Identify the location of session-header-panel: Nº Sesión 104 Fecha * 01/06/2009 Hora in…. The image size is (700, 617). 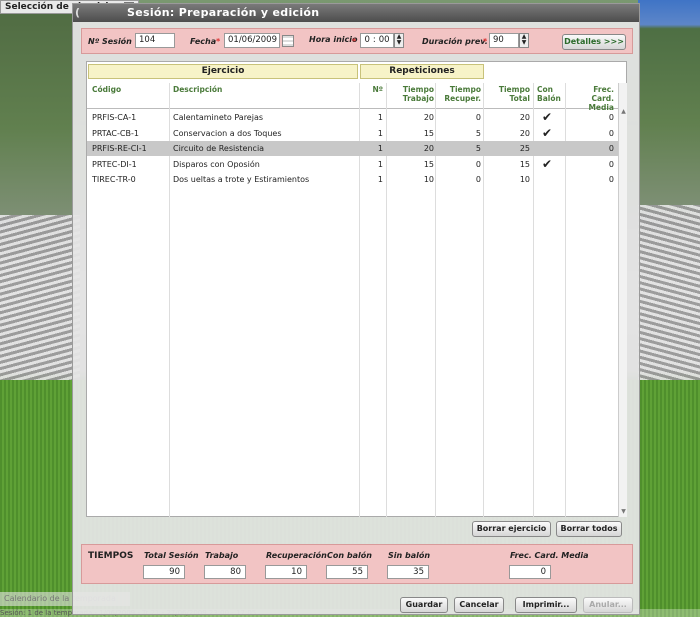
(357, 41).